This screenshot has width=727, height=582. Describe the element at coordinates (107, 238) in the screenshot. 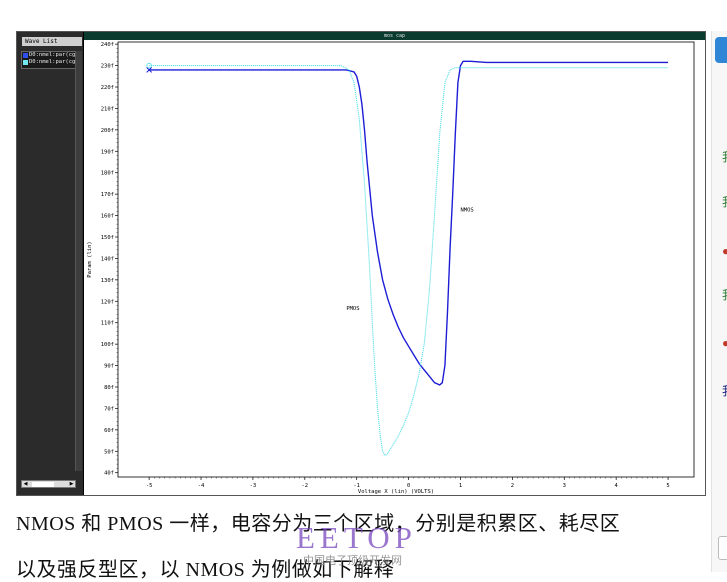

I see `y-tick-label: 150f` at that location.